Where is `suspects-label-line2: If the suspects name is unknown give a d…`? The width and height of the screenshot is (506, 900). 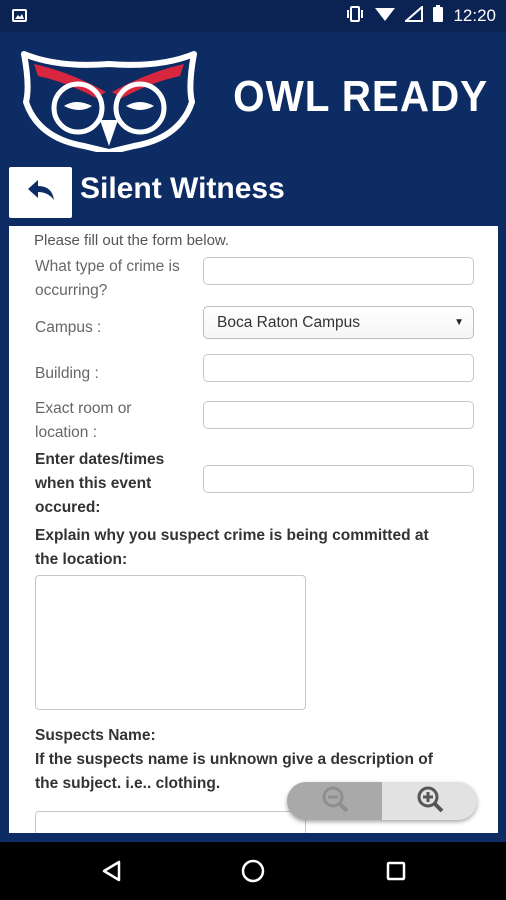
suspects-label-line2: If the suspects name is unknown give a d… is located at coordinates (234, 759).